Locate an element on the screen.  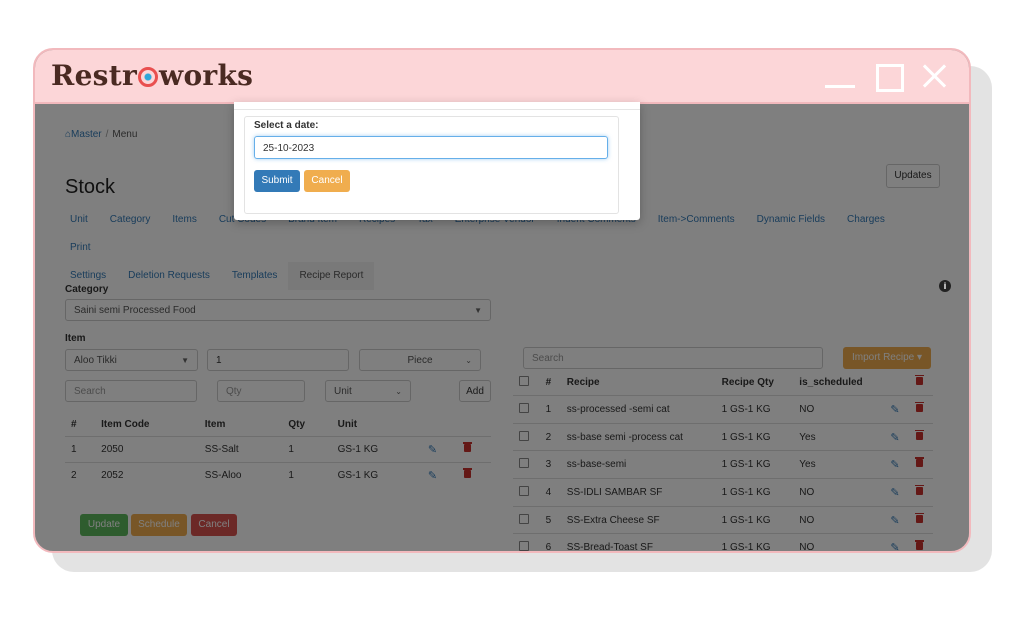
maximize-icon is located at coordinates (889, 77).